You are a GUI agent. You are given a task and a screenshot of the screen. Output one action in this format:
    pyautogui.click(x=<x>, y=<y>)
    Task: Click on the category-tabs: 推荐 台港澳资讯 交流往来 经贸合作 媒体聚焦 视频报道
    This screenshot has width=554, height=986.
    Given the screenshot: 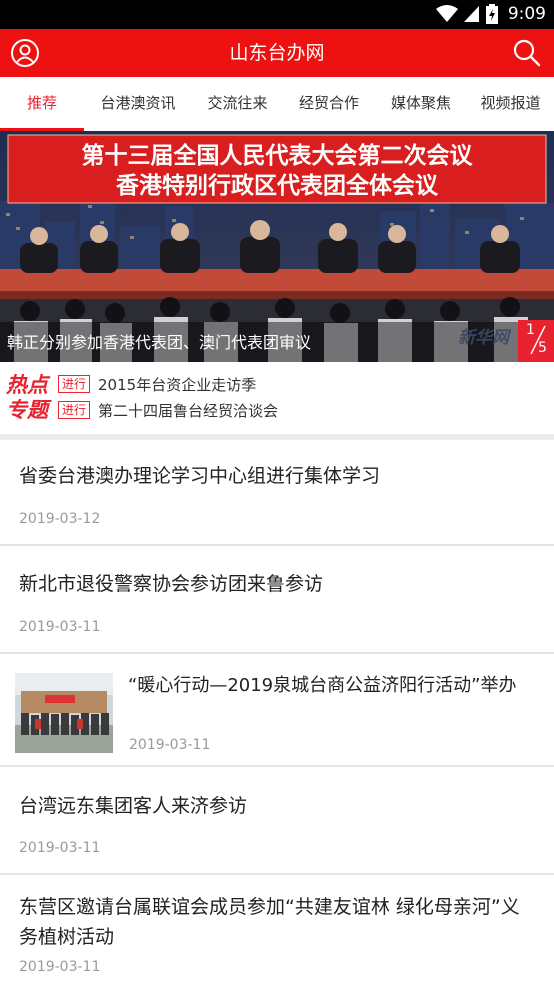 What is the action you would take?
    pyautogui.click(x=277, y=104)
    